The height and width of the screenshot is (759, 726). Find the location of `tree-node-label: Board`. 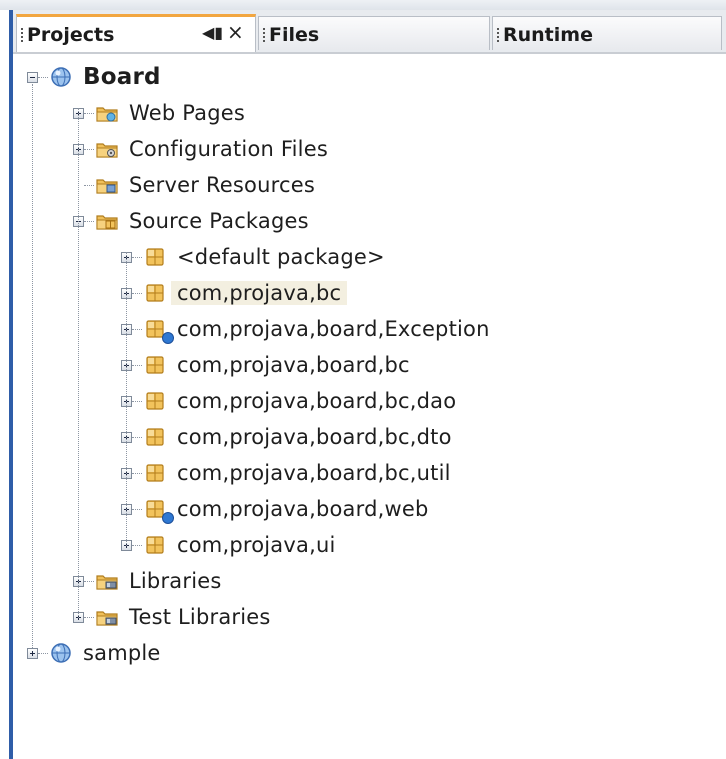

tree-node-label: Board is located at coordinates (122, 77).